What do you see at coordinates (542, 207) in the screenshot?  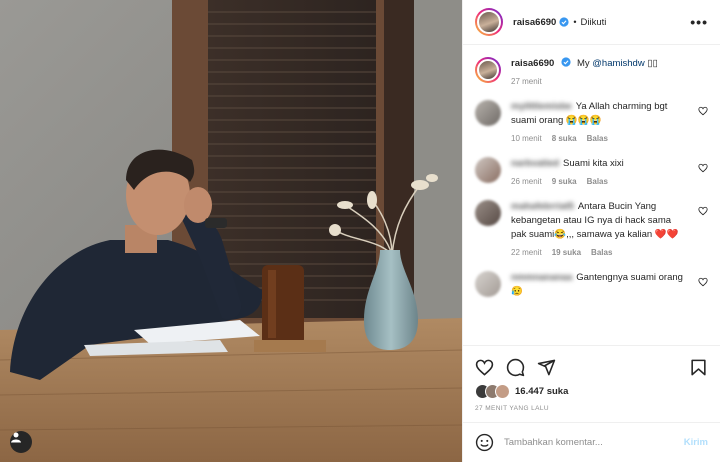 I see `commenter-username: mahafebrriat5` at bounding box center [542, 207].